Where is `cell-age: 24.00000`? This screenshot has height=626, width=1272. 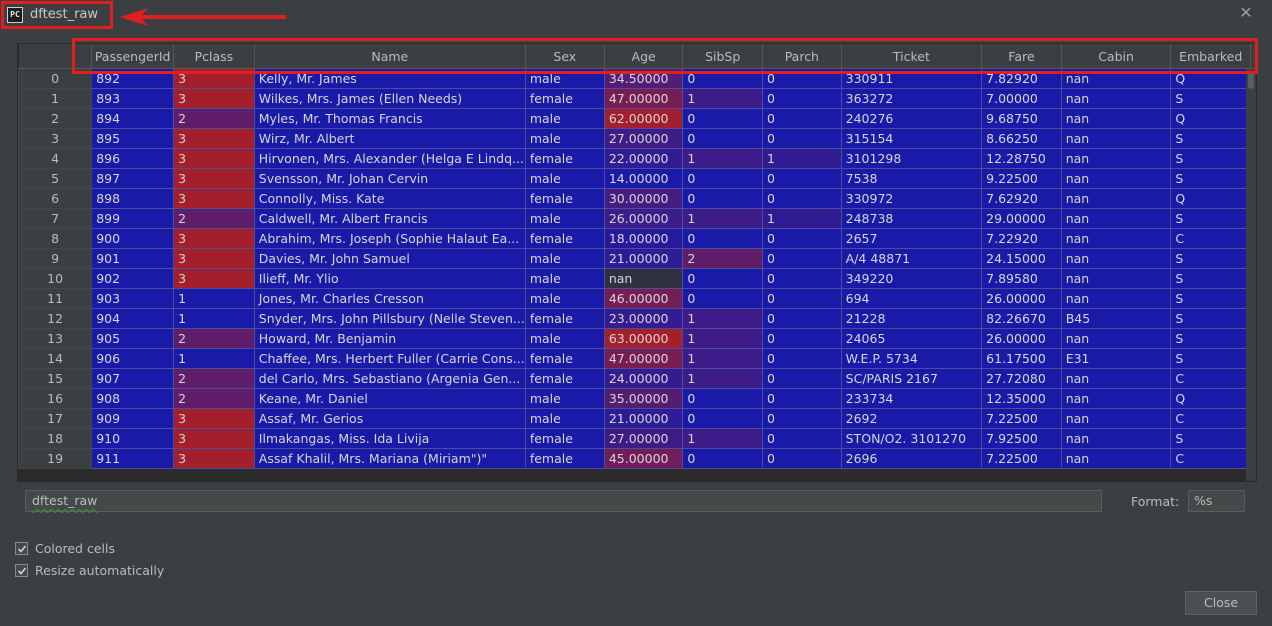 cell-age: 24.00000 is located at coordinates (643, 378).